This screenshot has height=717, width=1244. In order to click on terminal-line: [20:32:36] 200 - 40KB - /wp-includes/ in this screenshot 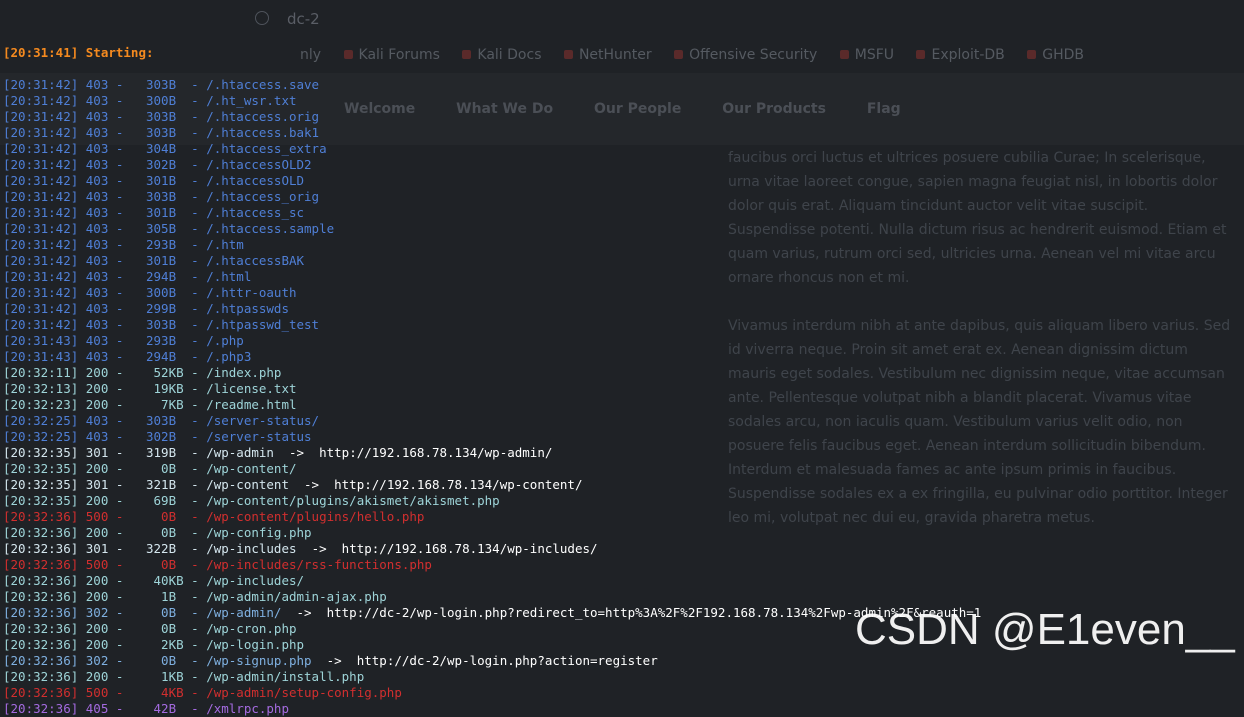, I will do `click(492, 581)`.